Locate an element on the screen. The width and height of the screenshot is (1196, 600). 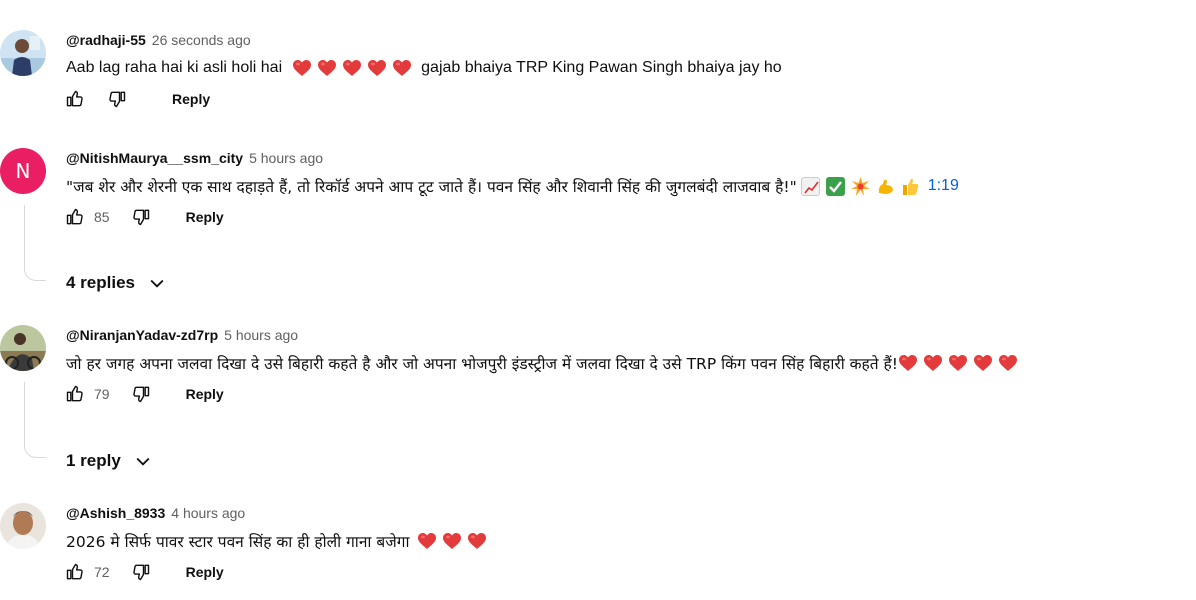
view-replies-button: 4 replies is located at coordinates (116, 283).